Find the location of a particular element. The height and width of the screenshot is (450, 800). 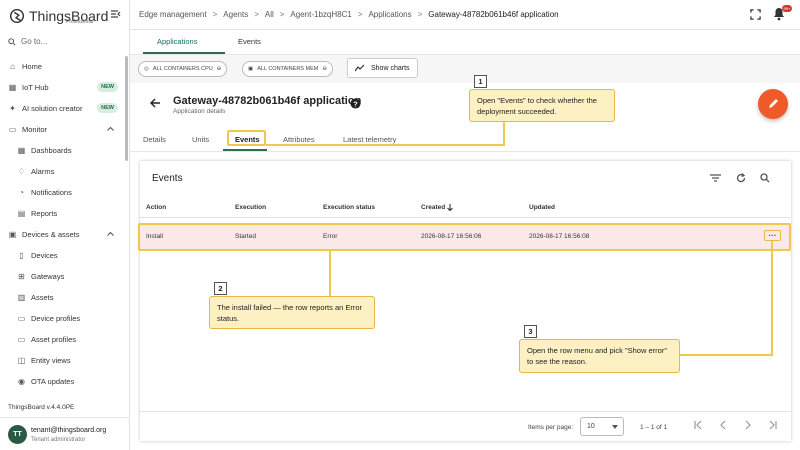

sidebar-item-ota-updates: ◉ OTA updates is located at coordinates (62, 381).